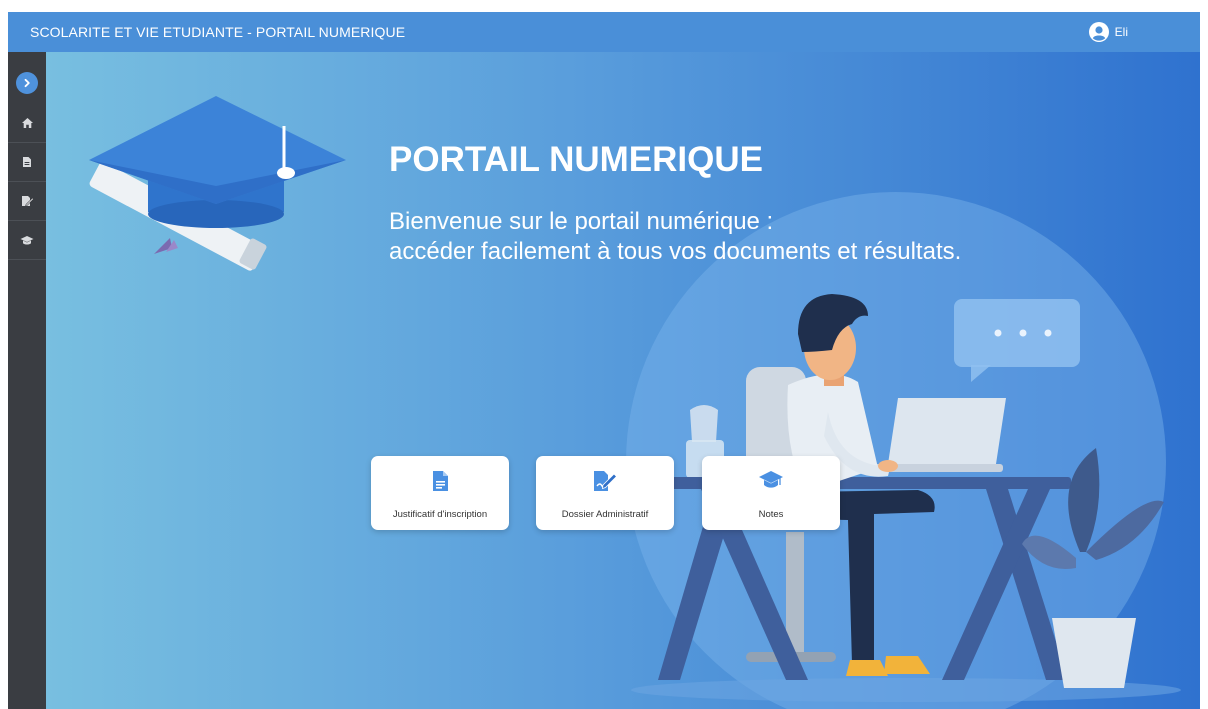  I want to click on user-name: Eli, so click(1121, 32).